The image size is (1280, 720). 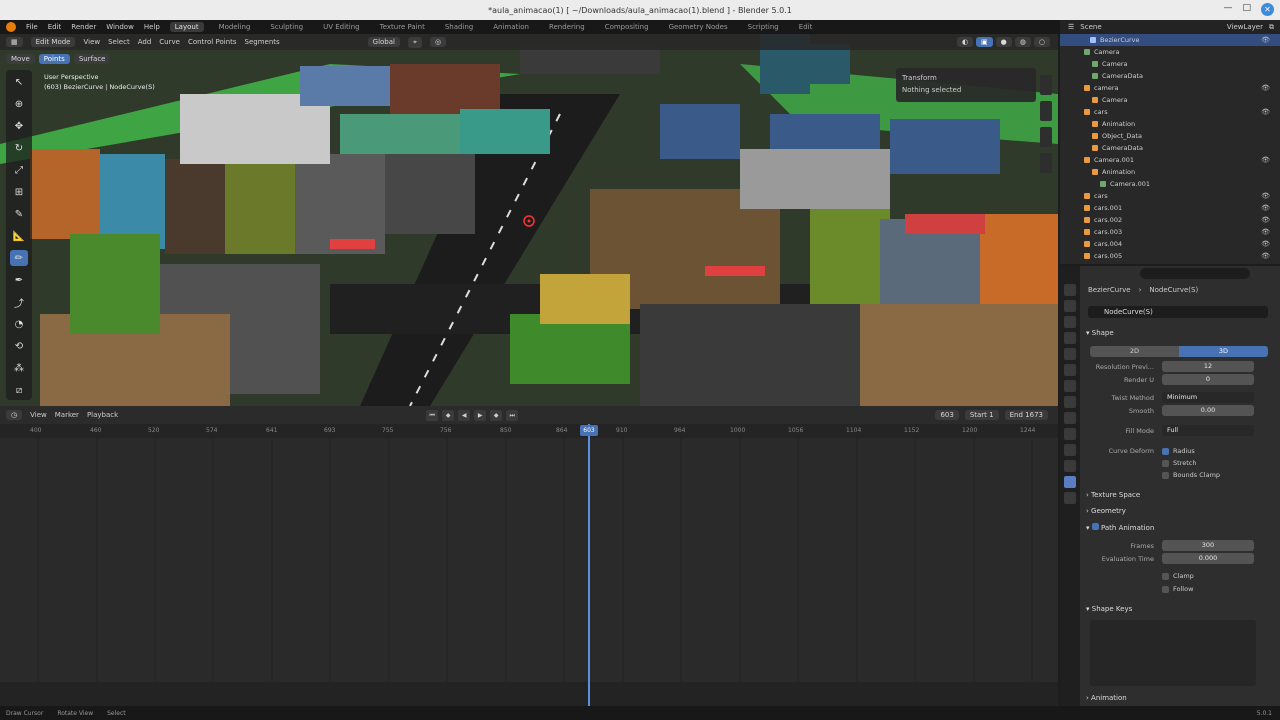 I want to click on shape-keys-section: ▾ Shape Keys, so click(x=1109, y=609).